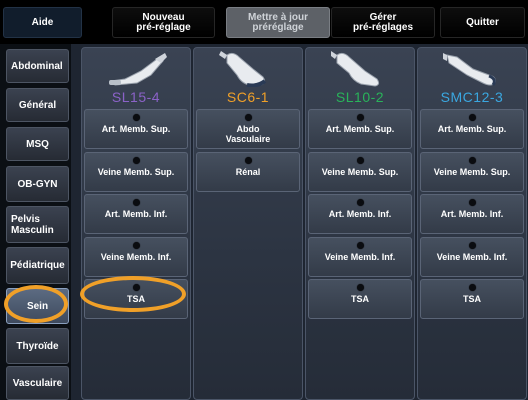  I want to click on probe-header: SC6-1, so click(248, 77).